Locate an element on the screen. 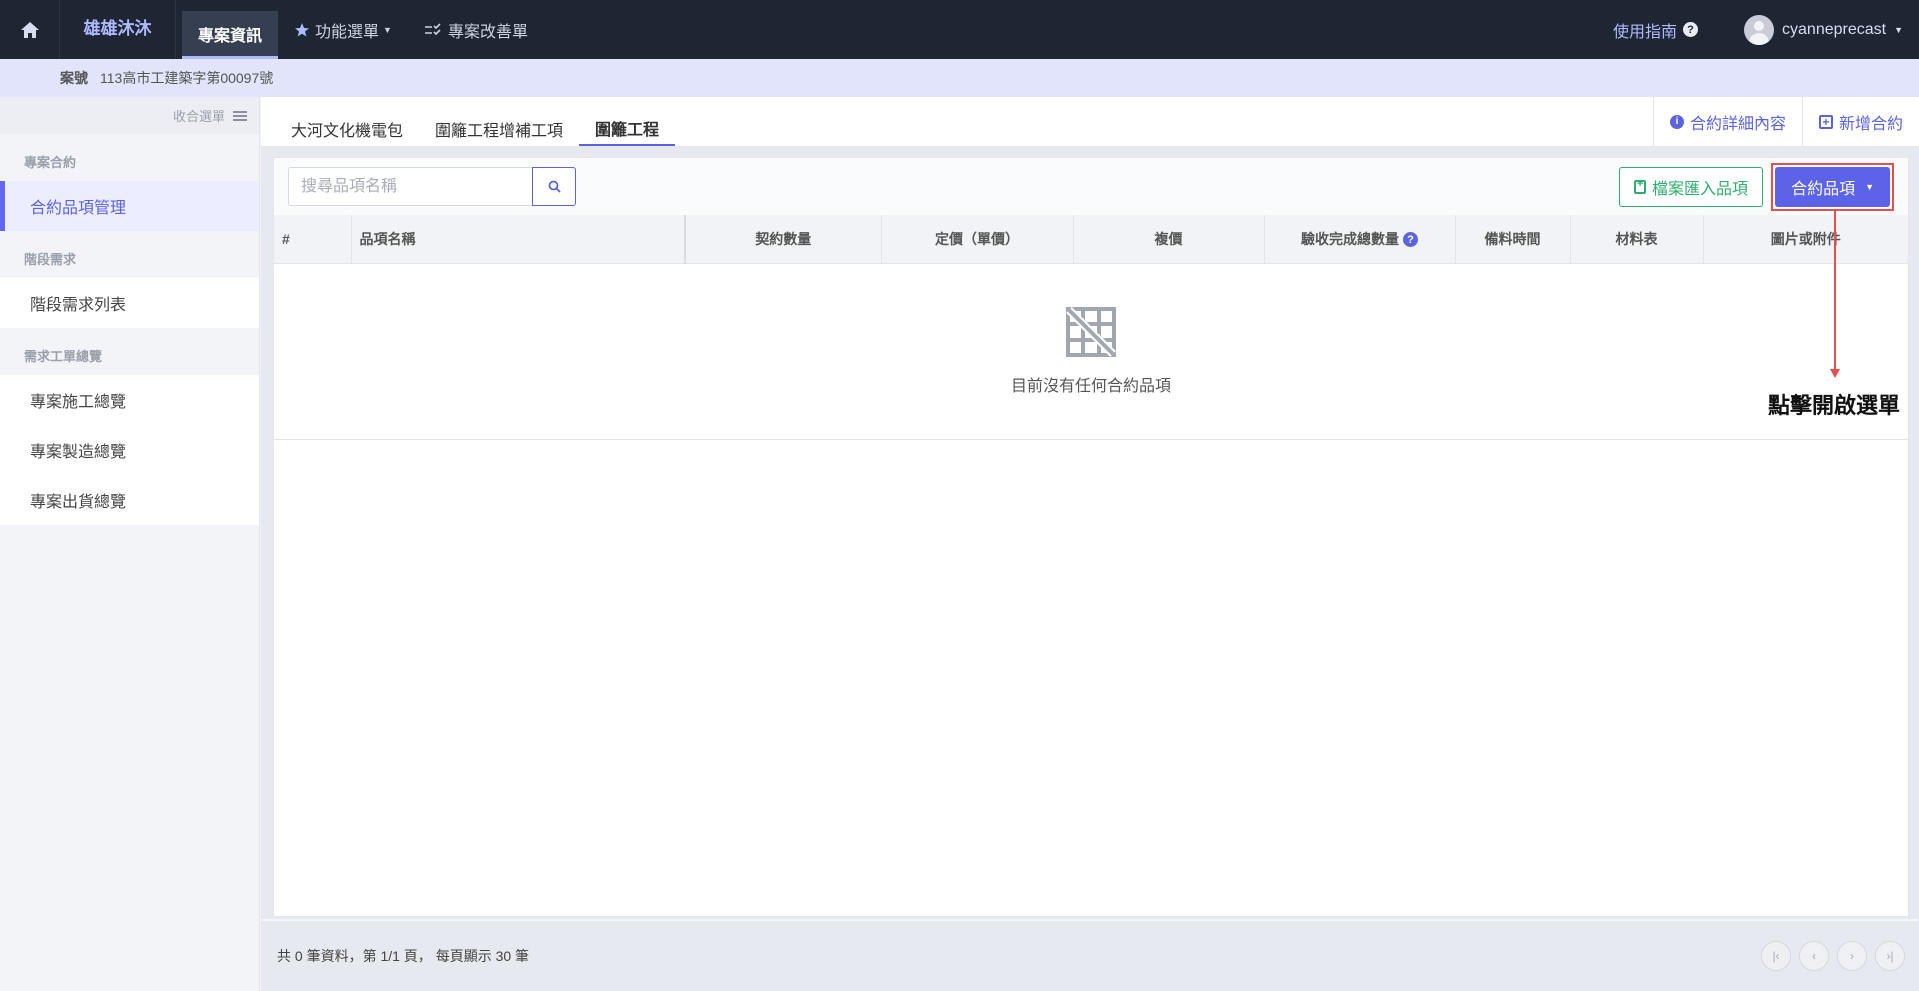 This screenshot has width=1919, height=991. items-toolbar: 檔案匯入品項 合約品項 ▼ is located at coordinates (1091, 186).